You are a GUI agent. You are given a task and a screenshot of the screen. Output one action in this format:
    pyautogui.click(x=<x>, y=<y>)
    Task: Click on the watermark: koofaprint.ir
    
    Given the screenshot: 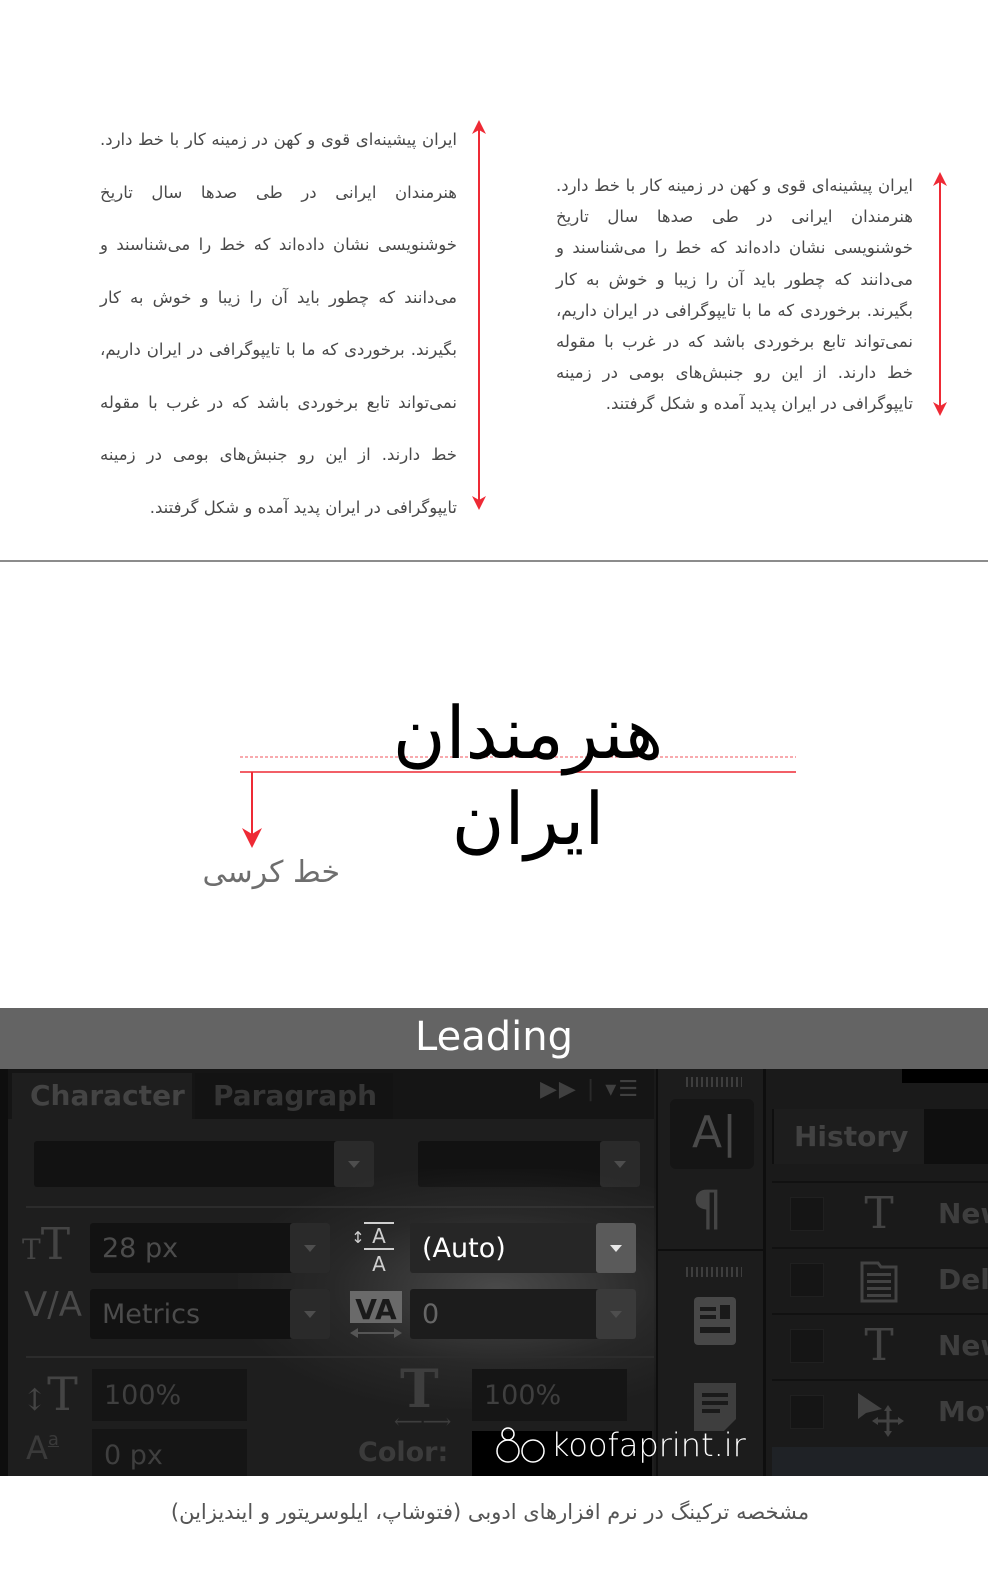 What is the action you would take?
    pyautogui.click(x=620, y=1445)
    